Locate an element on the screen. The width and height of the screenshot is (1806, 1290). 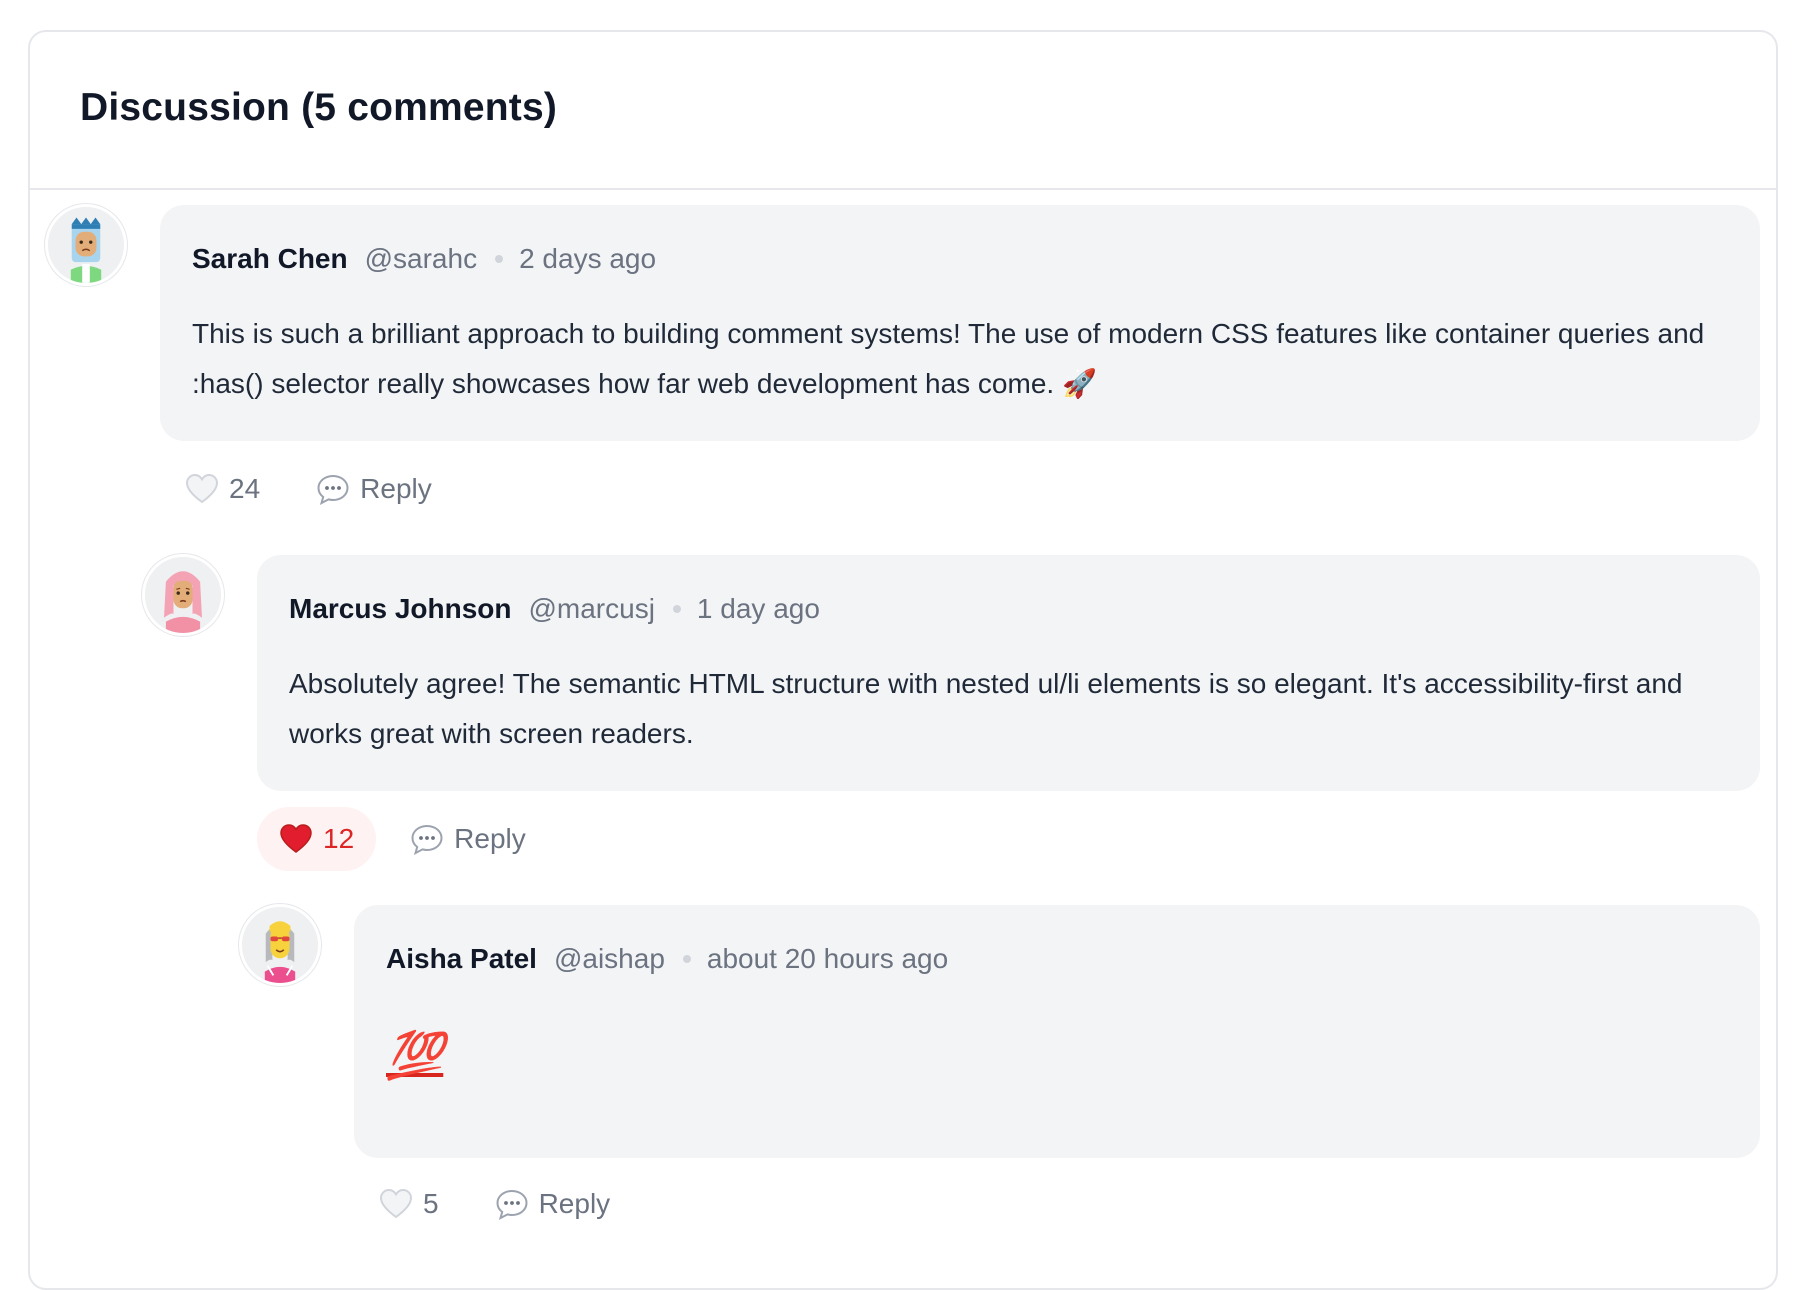
comment-actions: 5 Reply is located at coordinates (494, 1204).